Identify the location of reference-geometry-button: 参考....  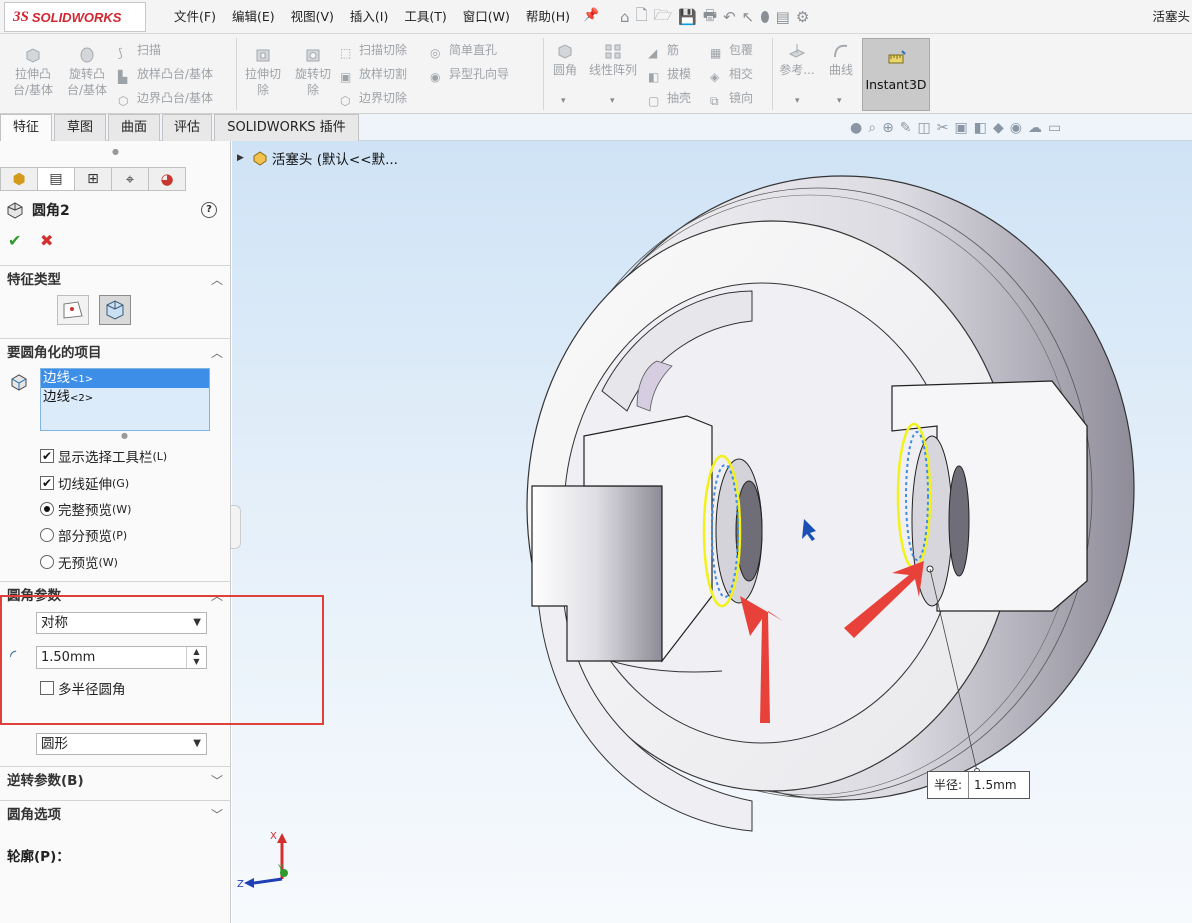
(797, 60).